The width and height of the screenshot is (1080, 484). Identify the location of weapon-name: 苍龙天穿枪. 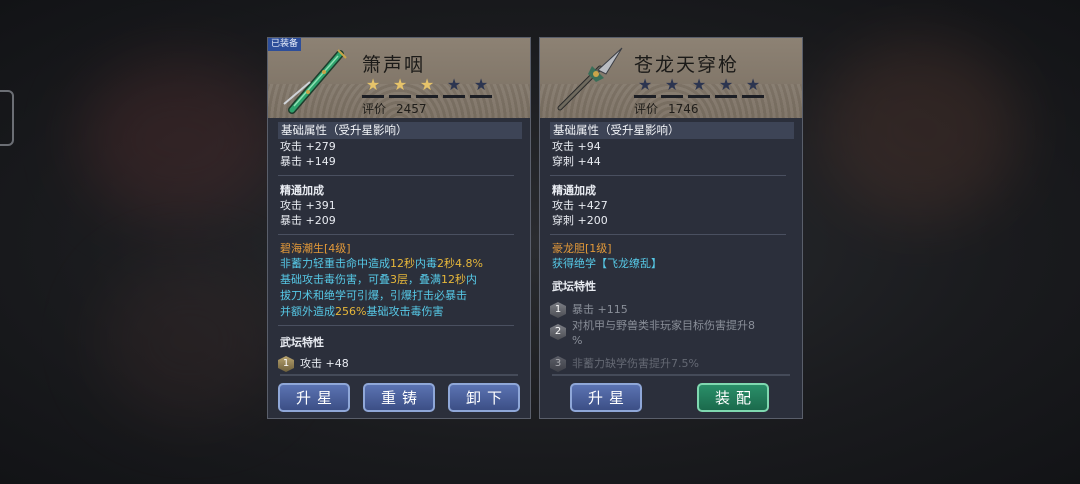
(687, 65).